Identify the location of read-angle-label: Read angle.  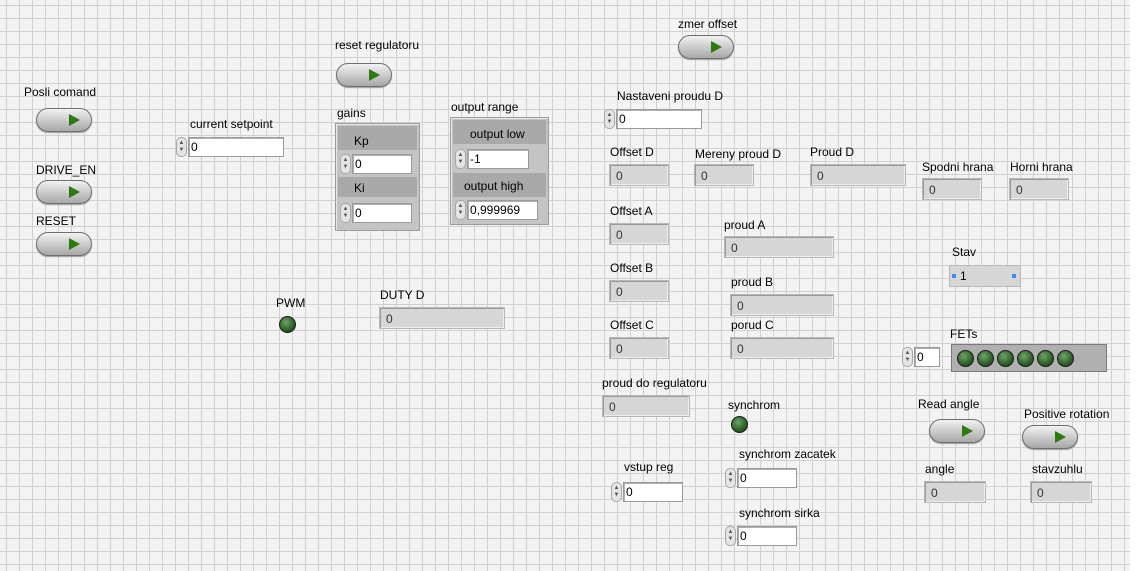
(949, 404).